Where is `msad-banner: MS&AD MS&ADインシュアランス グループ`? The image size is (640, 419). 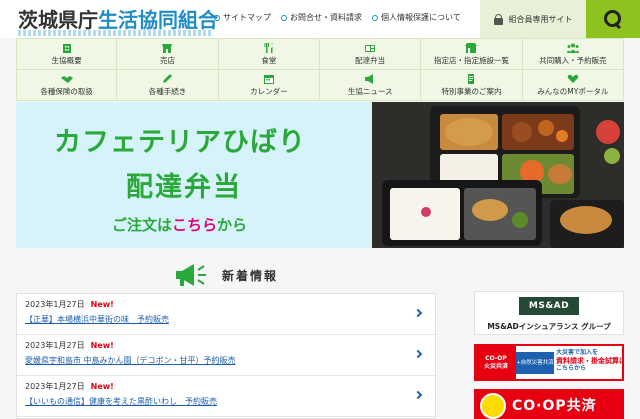 msad-banner: MS&AD MS&ADインシュアランス グループ is located at coordinates (549, 313).